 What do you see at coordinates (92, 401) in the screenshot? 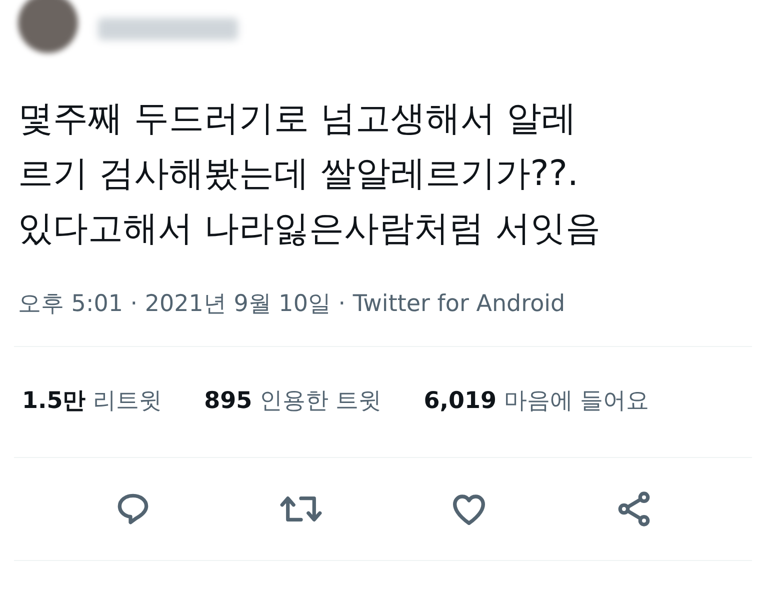
I see `engagement-count: 1.5만 리트윗` at bounding box center [92, 401].